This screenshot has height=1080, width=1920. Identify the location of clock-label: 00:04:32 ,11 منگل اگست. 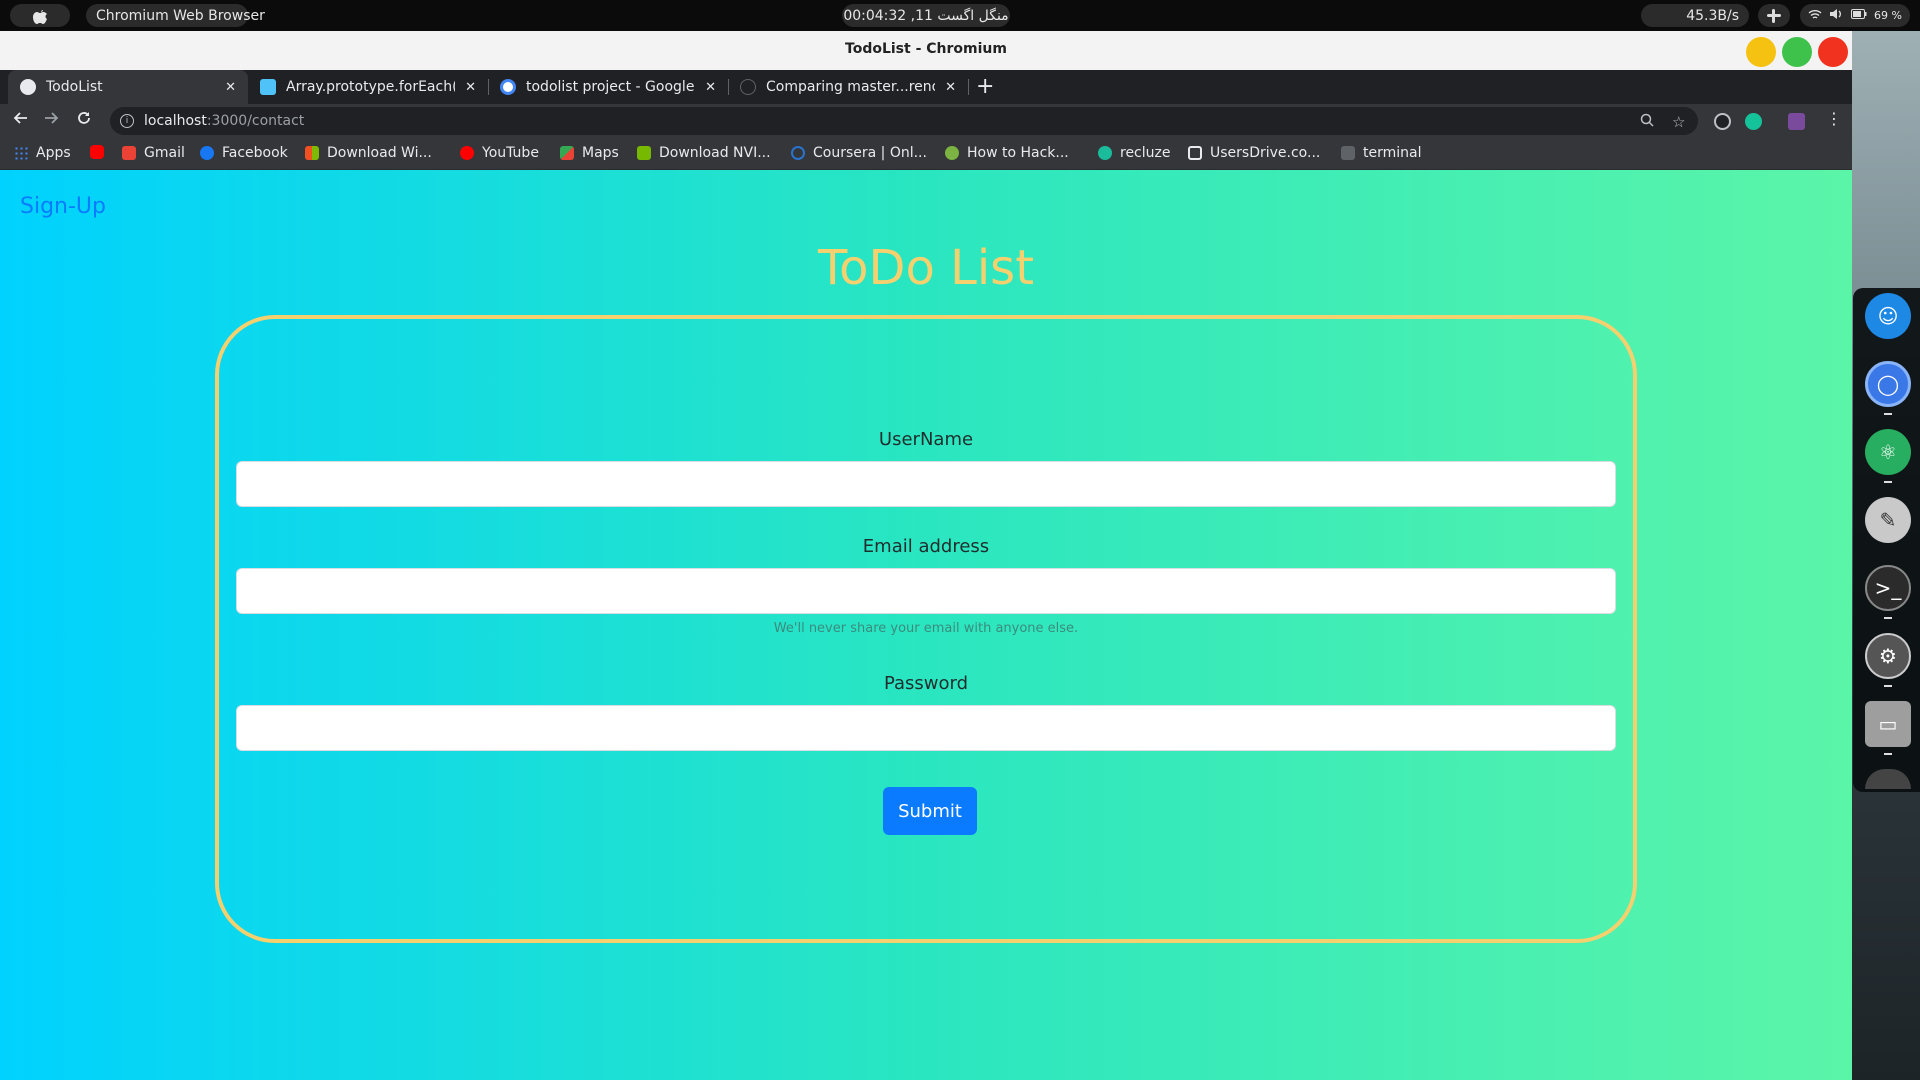
(926, 15).